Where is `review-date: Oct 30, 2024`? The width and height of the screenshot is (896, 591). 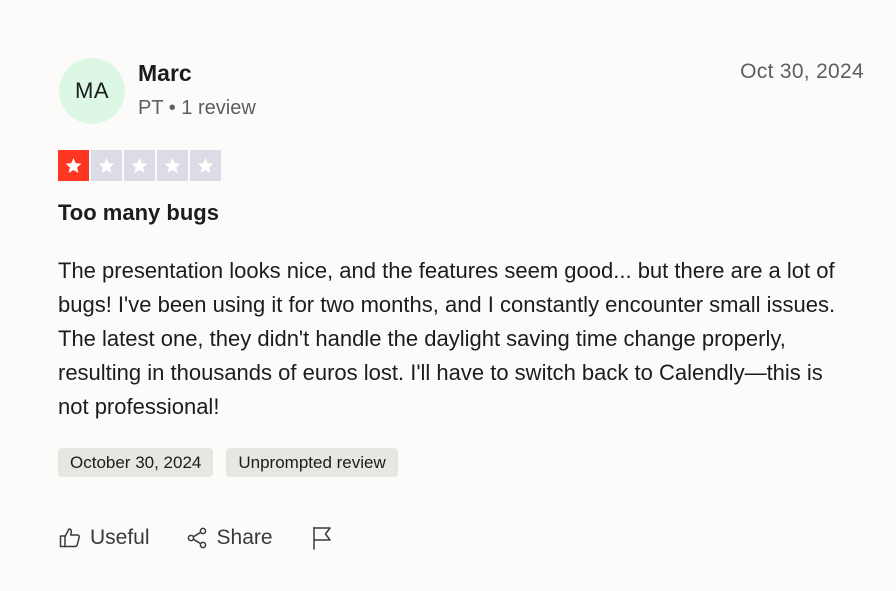
review-date: Oct 30, 2024 is located at coordinates (802, 71).